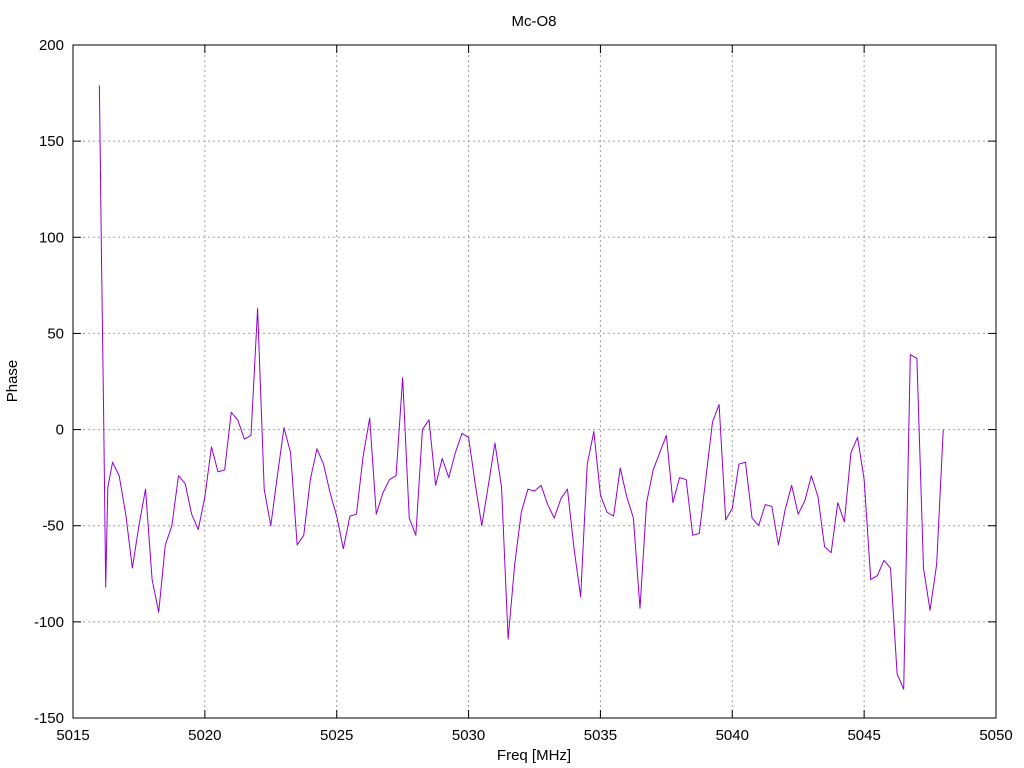 This screenshot has width=1024, height=768. What do you see at coordinates (49, 622) in the screenshot?
I see `y-tick-label: -100` at bounding box center [49, 622].